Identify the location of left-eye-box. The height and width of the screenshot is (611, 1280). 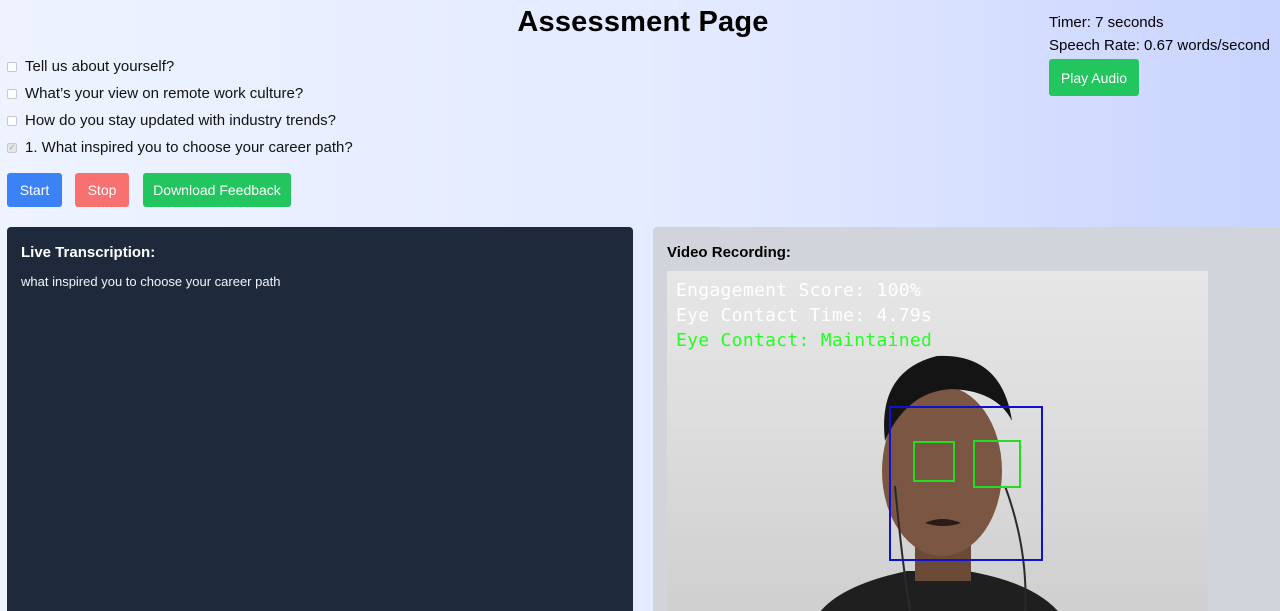
(934, 461).